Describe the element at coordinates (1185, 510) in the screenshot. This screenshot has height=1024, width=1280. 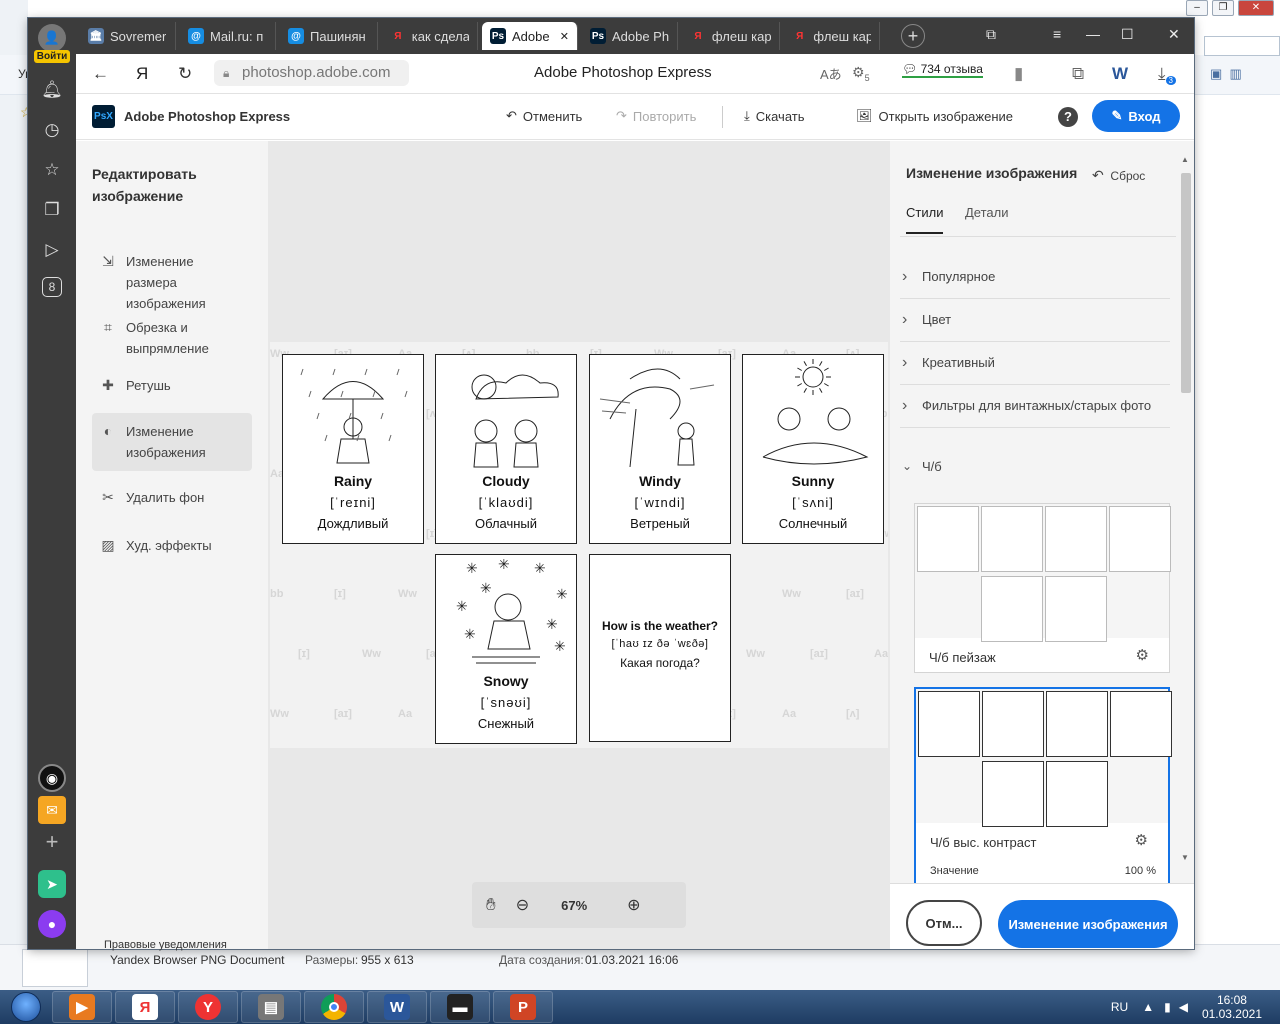
I see `panel-scrollbar: ▲ ▼` at that location.